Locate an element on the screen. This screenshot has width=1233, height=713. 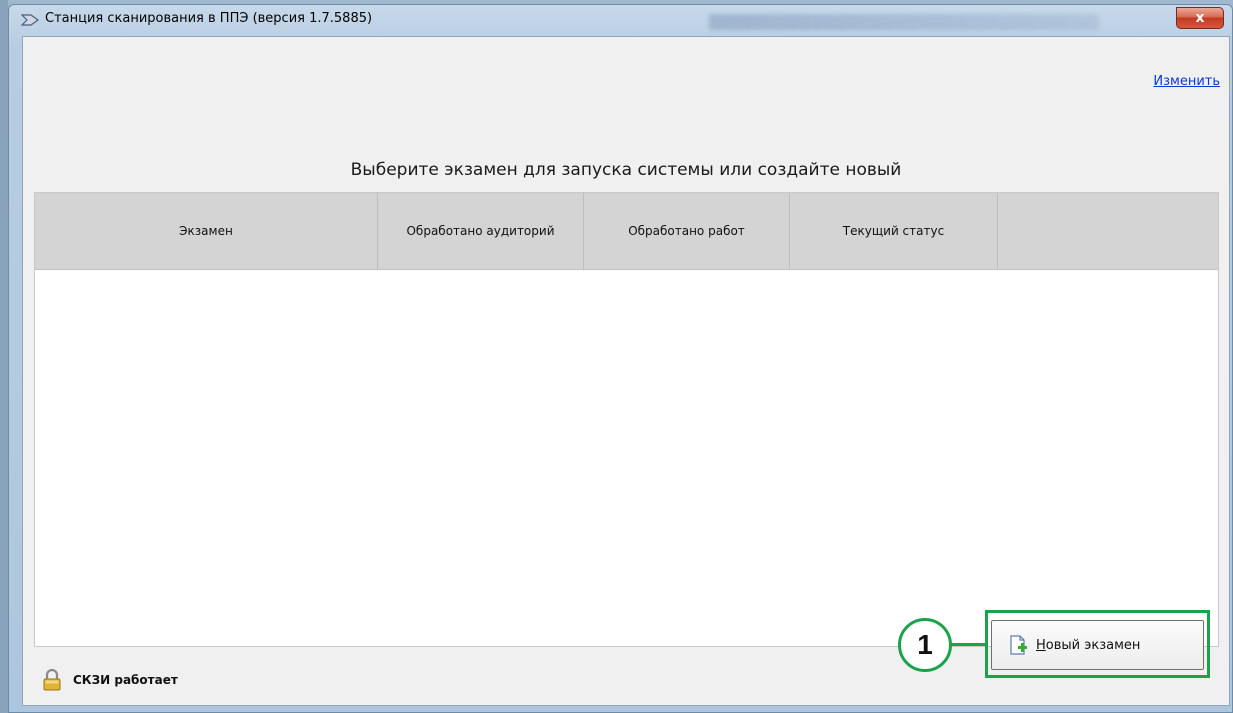
status-text: СКЗИ работает is located at coordinates (125, 680).